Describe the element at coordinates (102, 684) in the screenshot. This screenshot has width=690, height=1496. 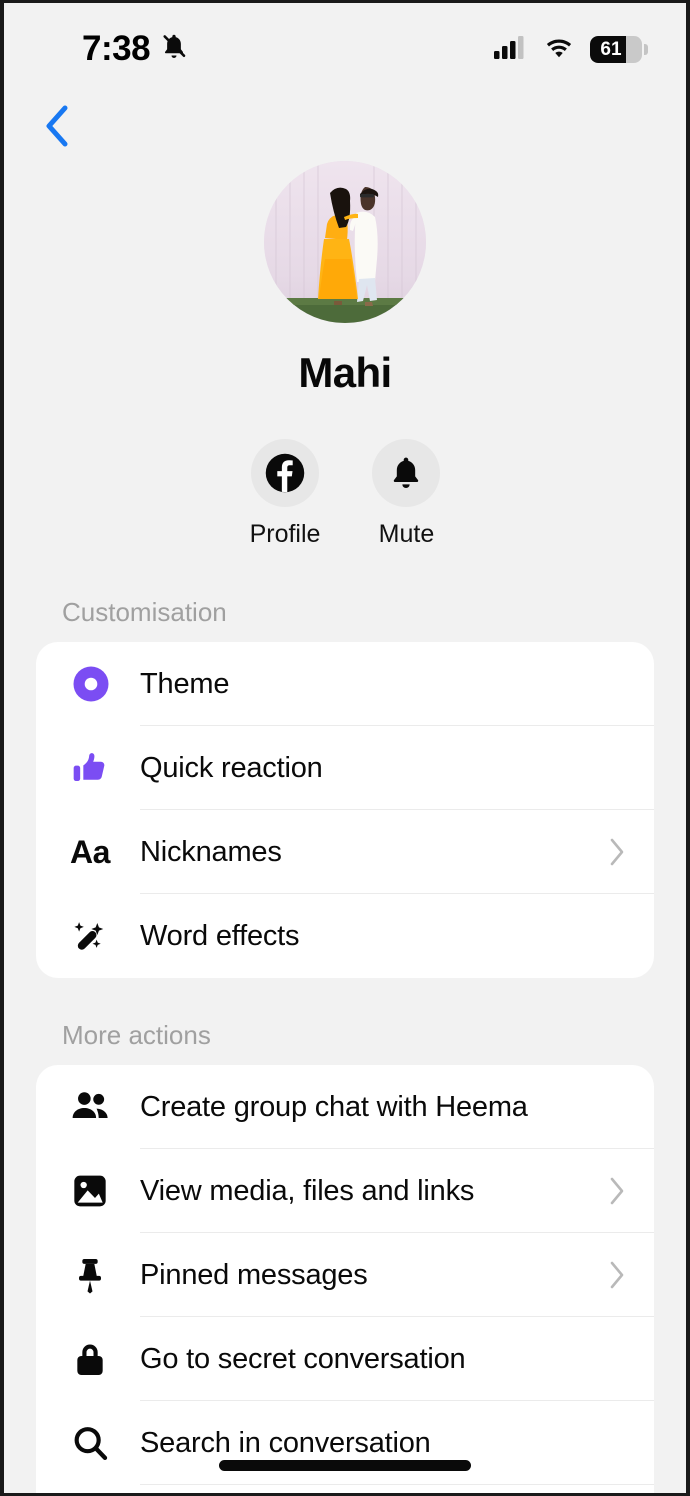
I see `theme-circle-icon` at that location.